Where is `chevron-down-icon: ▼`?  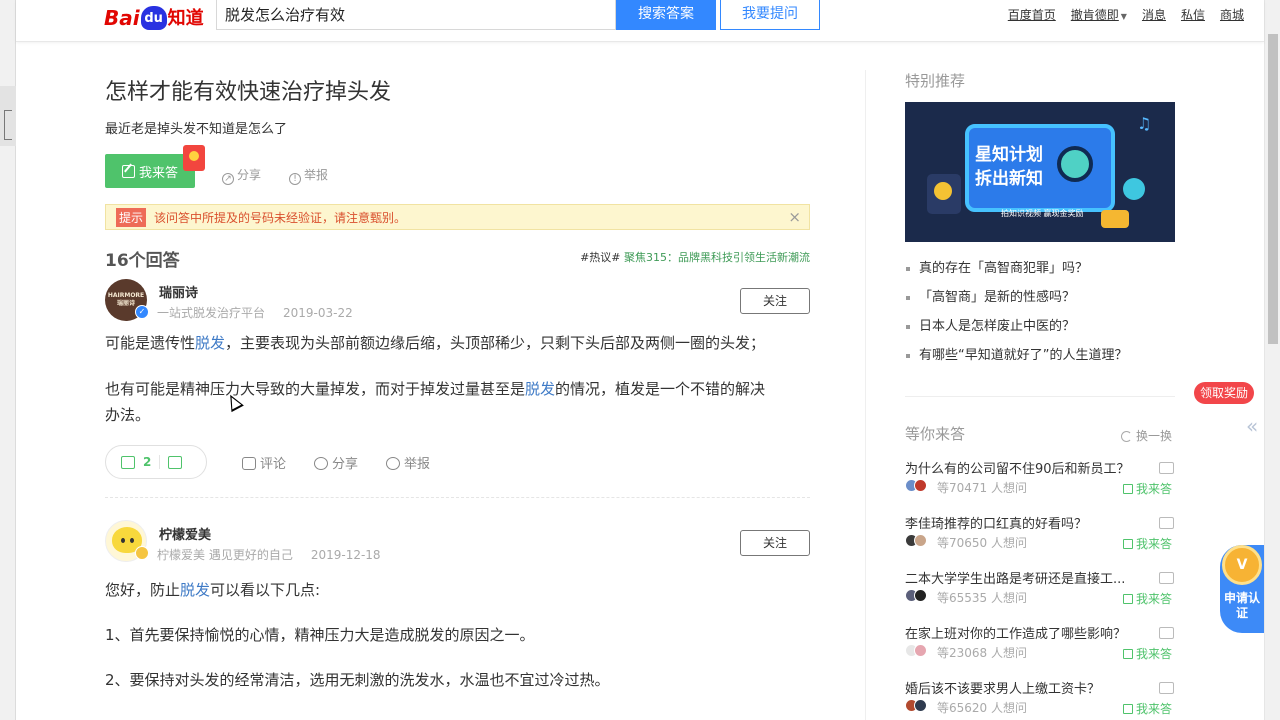 chevron-down-icon: ▼ is located at coordinates (1124, 16).